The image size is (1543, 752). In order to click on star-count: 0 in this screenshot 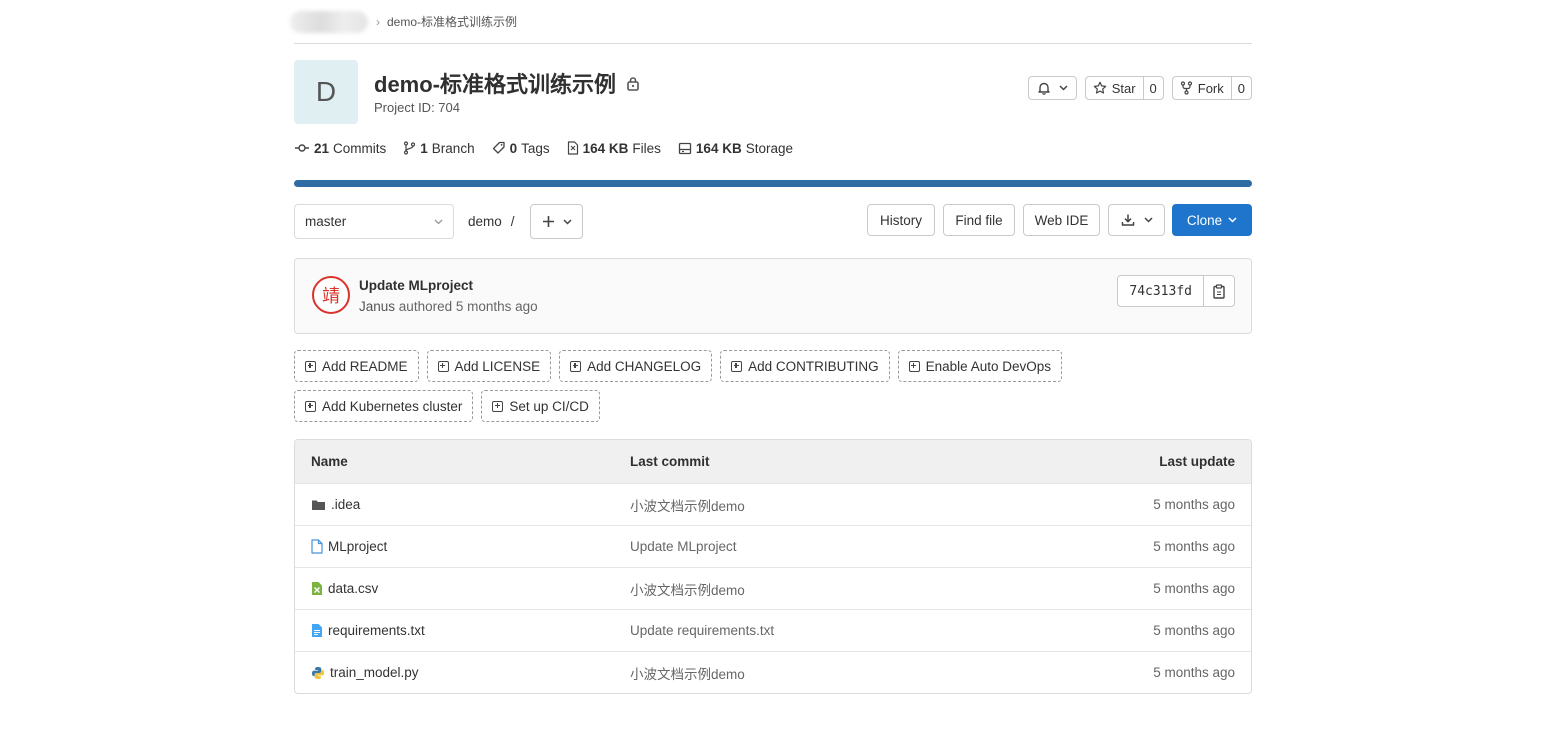, I will do `click(1152, 88)`.